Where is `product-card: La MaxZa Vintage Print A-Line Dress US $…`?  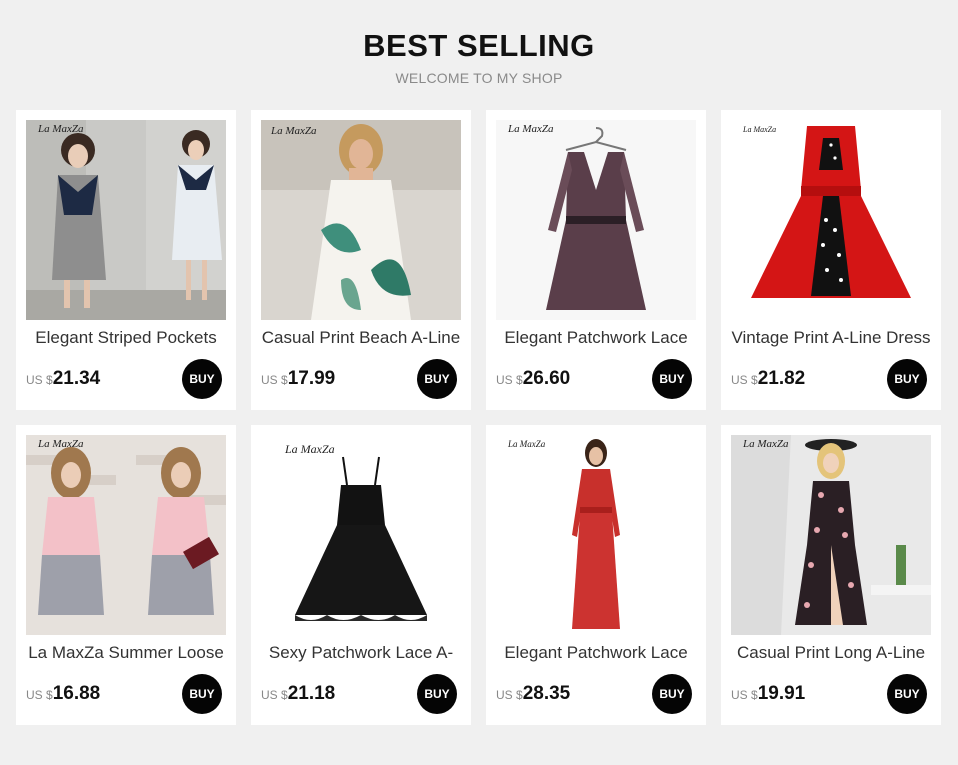
product-card: La MaxZa Vintage Print A-Line Dress US $… is located at coordinates (831, 260).